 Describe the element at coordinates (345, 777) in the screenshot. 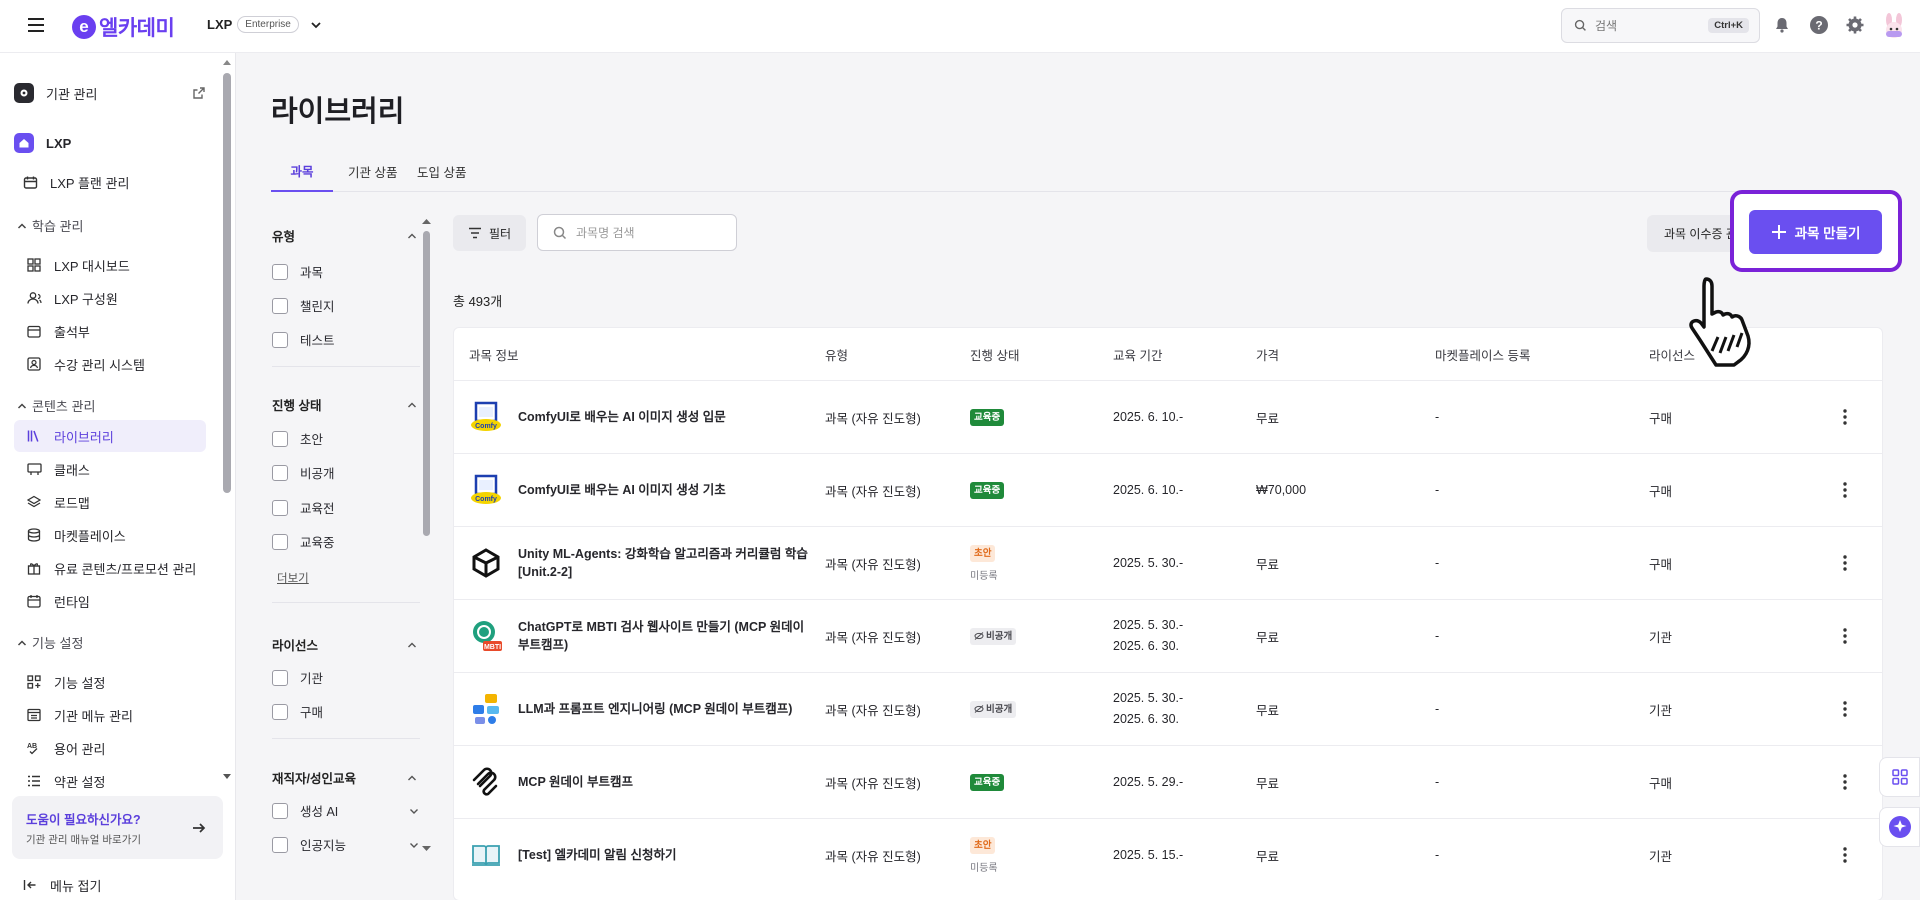

I see `filter-group-adult-edu: 재직자/성인교육` at that location.